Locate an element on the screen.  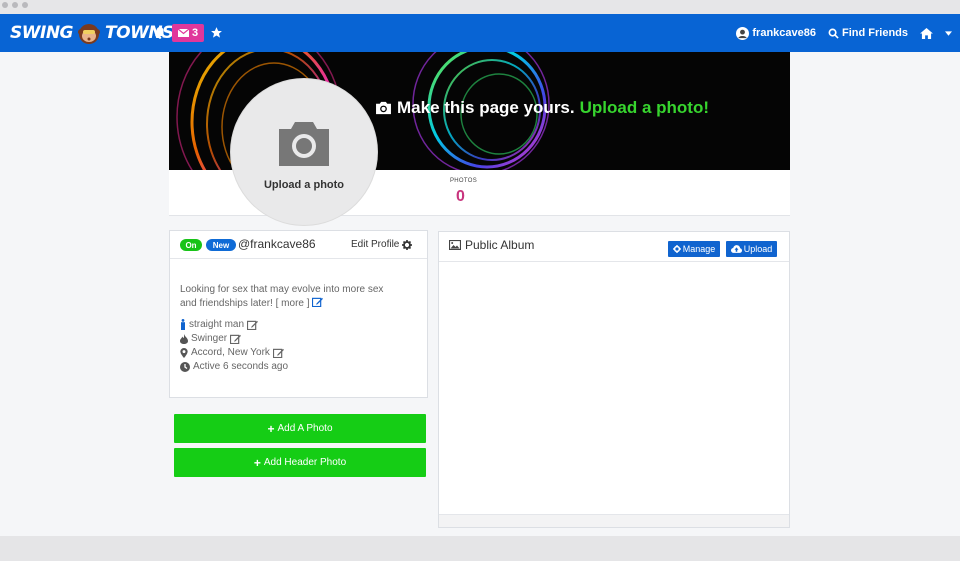
logo-text-left: SWING is located at coordinates (42, 33).